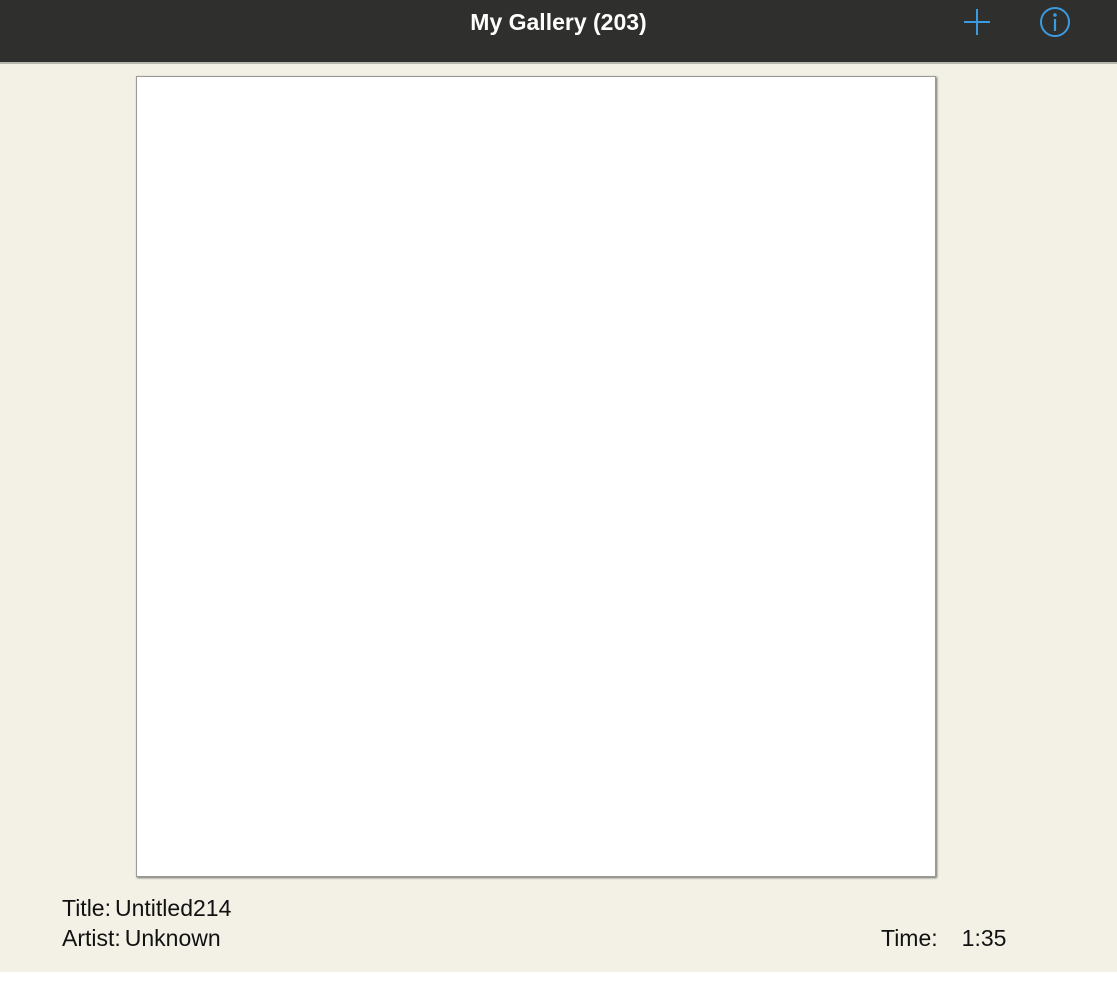 The image size is (1117, 991). Describe the element at coordinates (558, 22) in the screenshot. I see `page-title: My Gallery (203)` at that location.